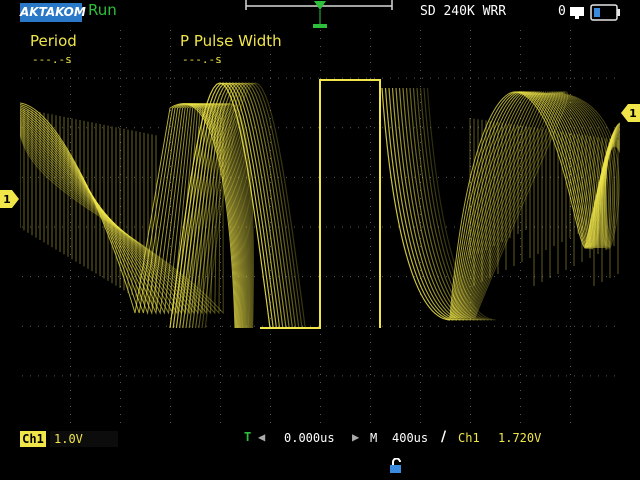  Describe the element at coordinates (53, 41) in the screenshot. I see `measure-label-period: Period` at that location.